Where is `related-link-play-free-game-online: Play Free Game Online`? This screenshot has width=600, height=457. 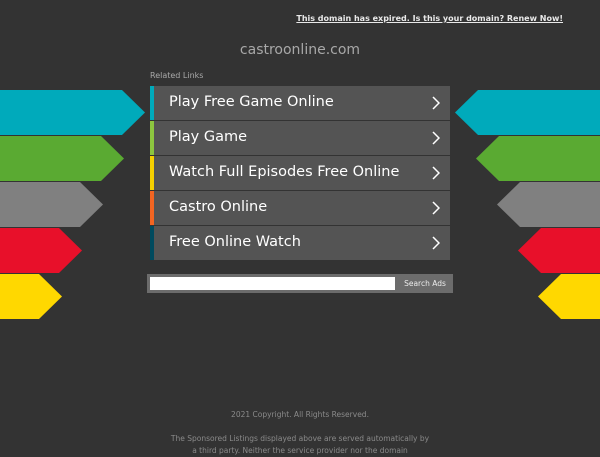
related-link-play-free-game-online: Play Free Game Online is located at coordinates (300, 103).